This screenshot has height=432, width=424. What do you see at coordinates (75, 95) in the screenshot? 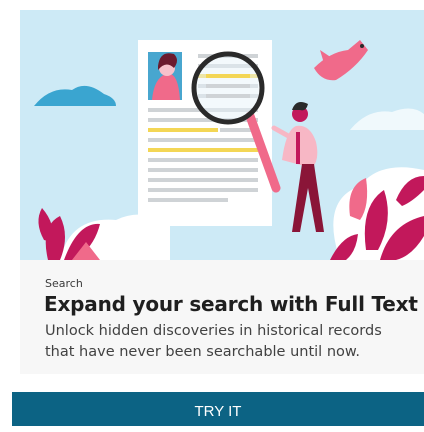
I see `cloud-icon` at bounding box center [75, 95].